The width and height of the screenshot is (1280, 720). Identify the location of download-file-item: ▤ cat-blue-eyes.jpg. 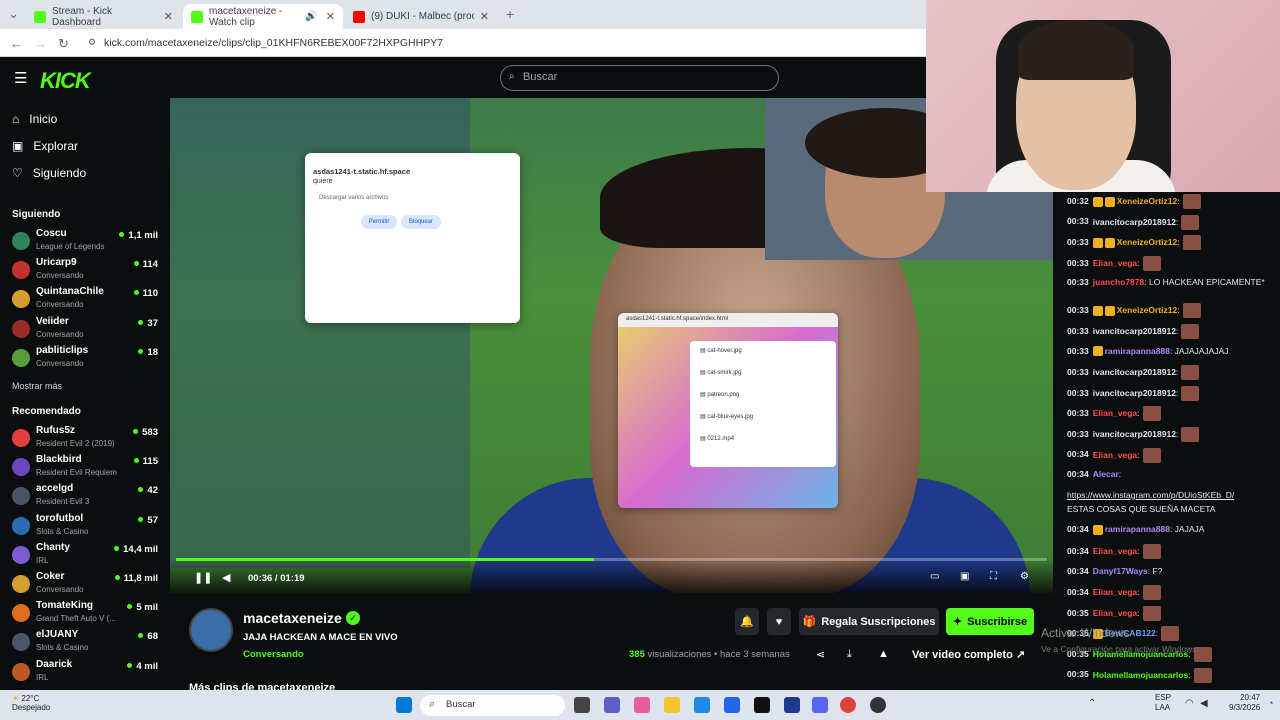
(763, 416).